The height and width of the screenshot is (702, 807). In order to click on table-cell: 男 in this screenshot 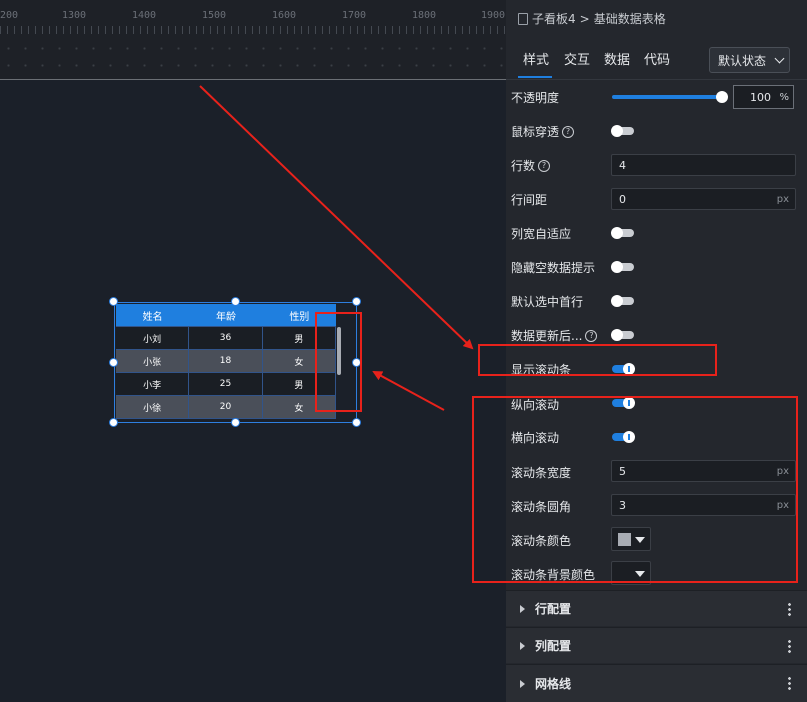, I will do `click(299, 384)`.